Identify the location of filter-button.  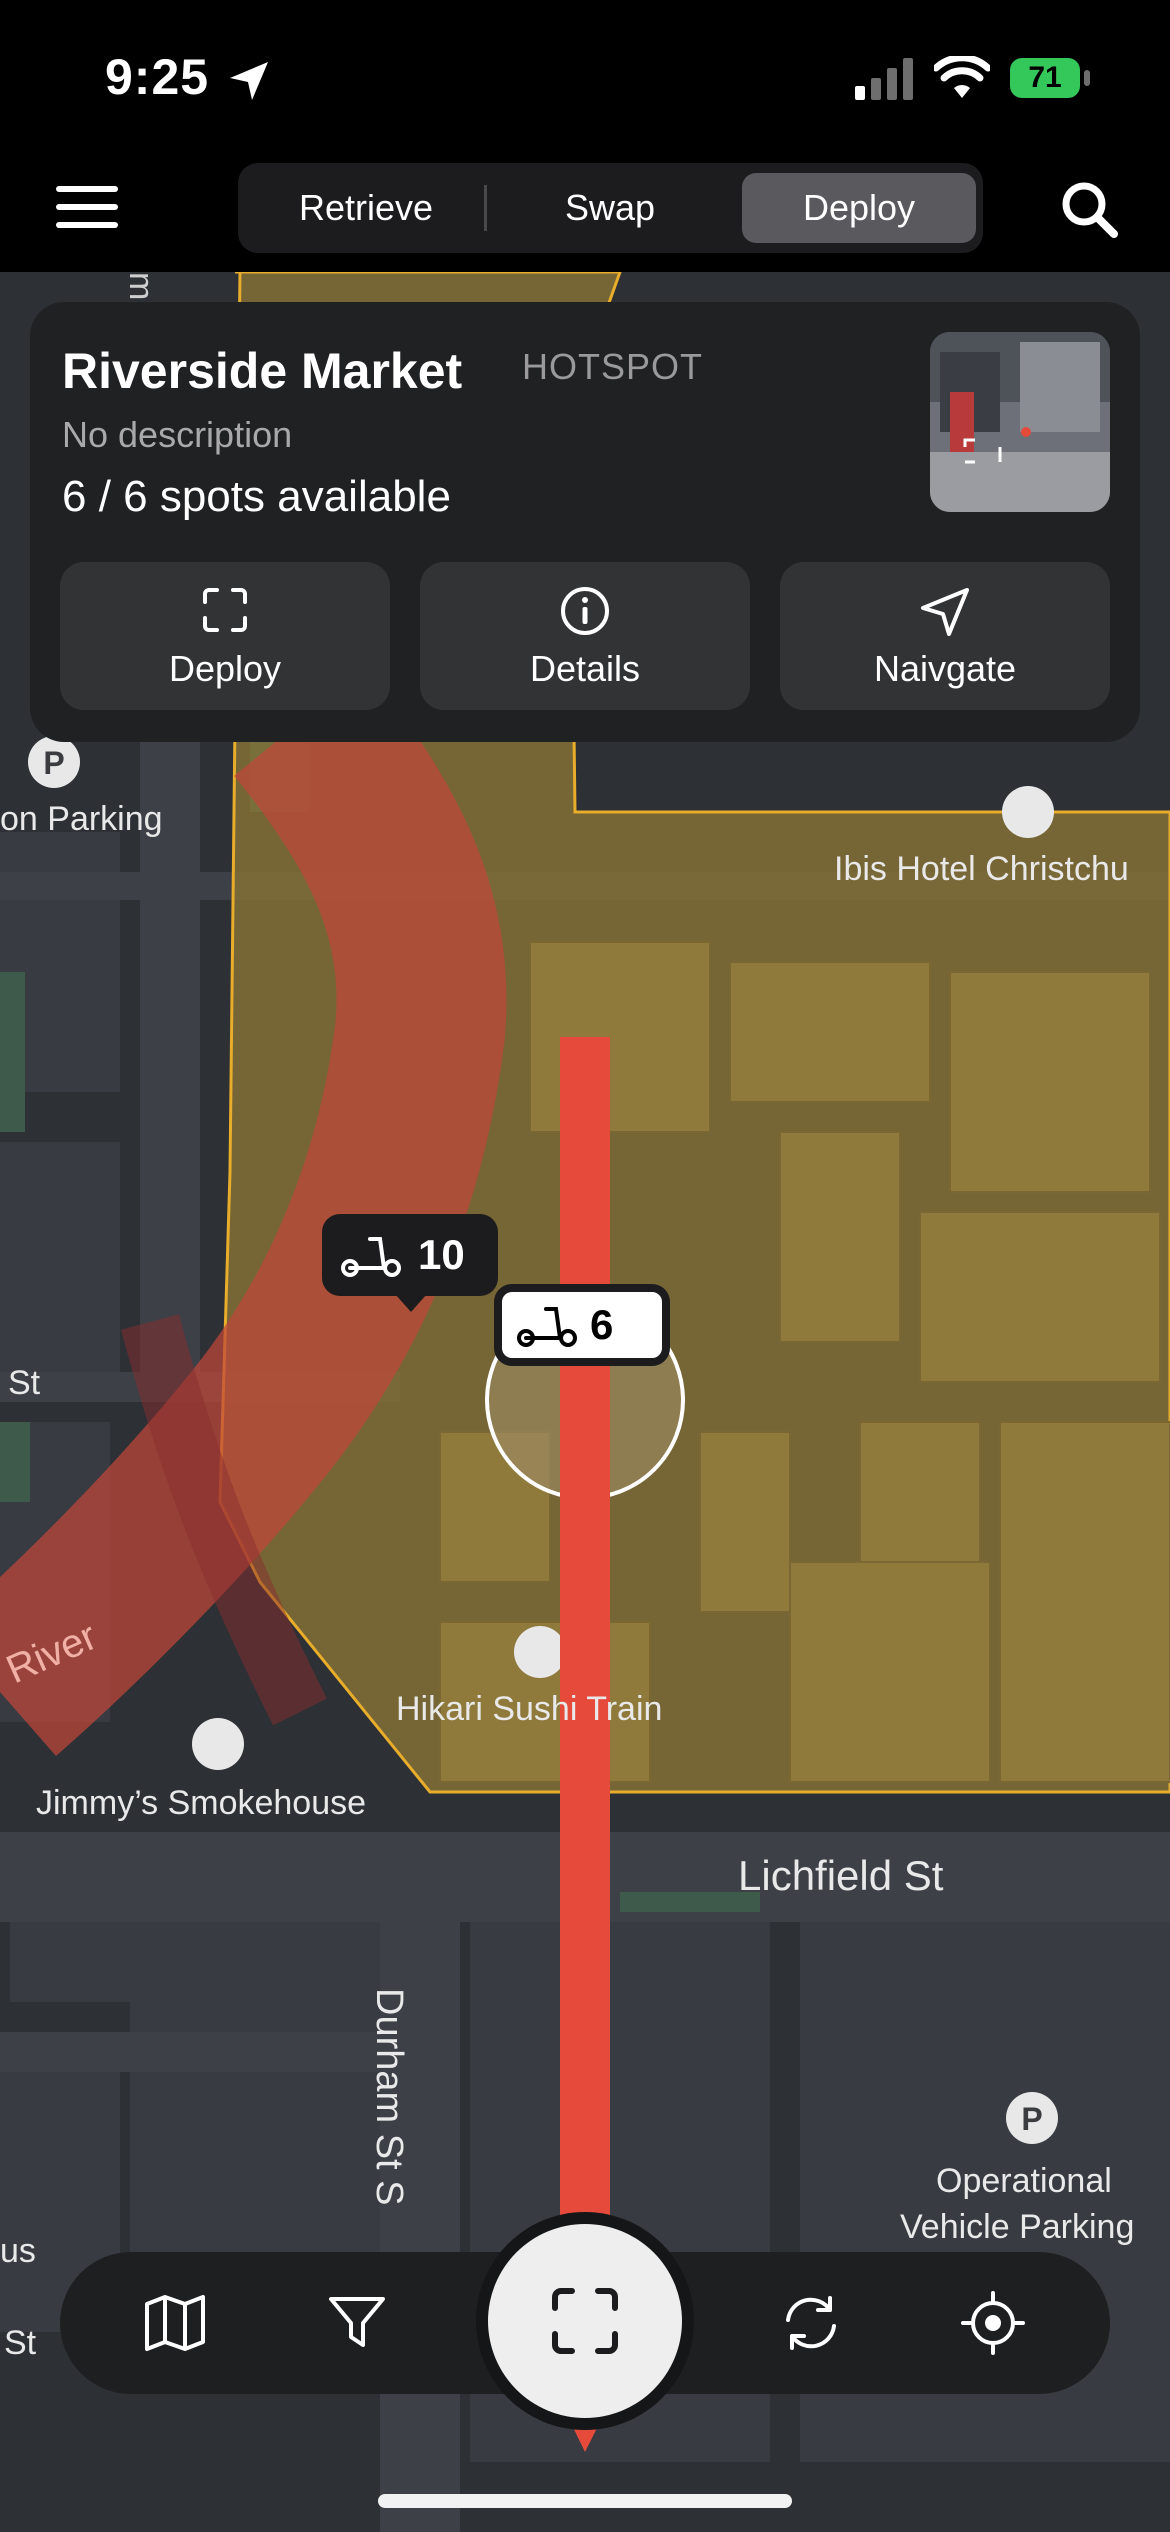
(357, 2323).